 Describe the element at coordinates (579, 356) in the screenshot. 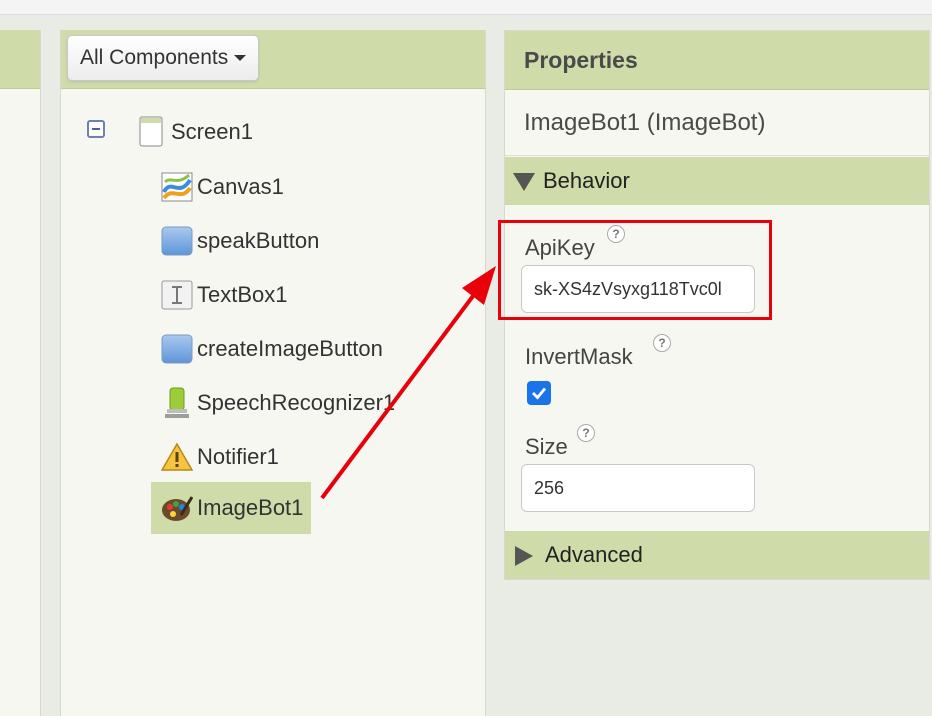

I see `invertmask-label: InvertMask` at that location.